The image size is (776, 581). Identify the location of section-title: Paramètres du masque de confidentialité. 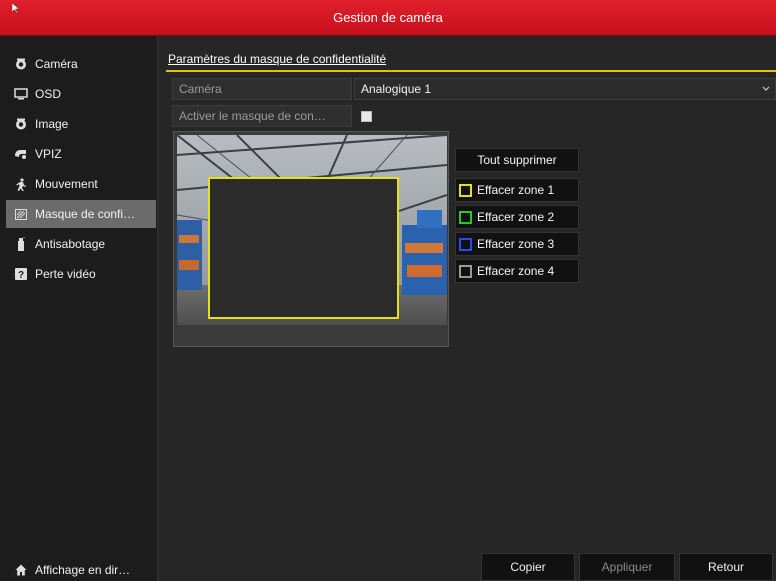
(277, 59).